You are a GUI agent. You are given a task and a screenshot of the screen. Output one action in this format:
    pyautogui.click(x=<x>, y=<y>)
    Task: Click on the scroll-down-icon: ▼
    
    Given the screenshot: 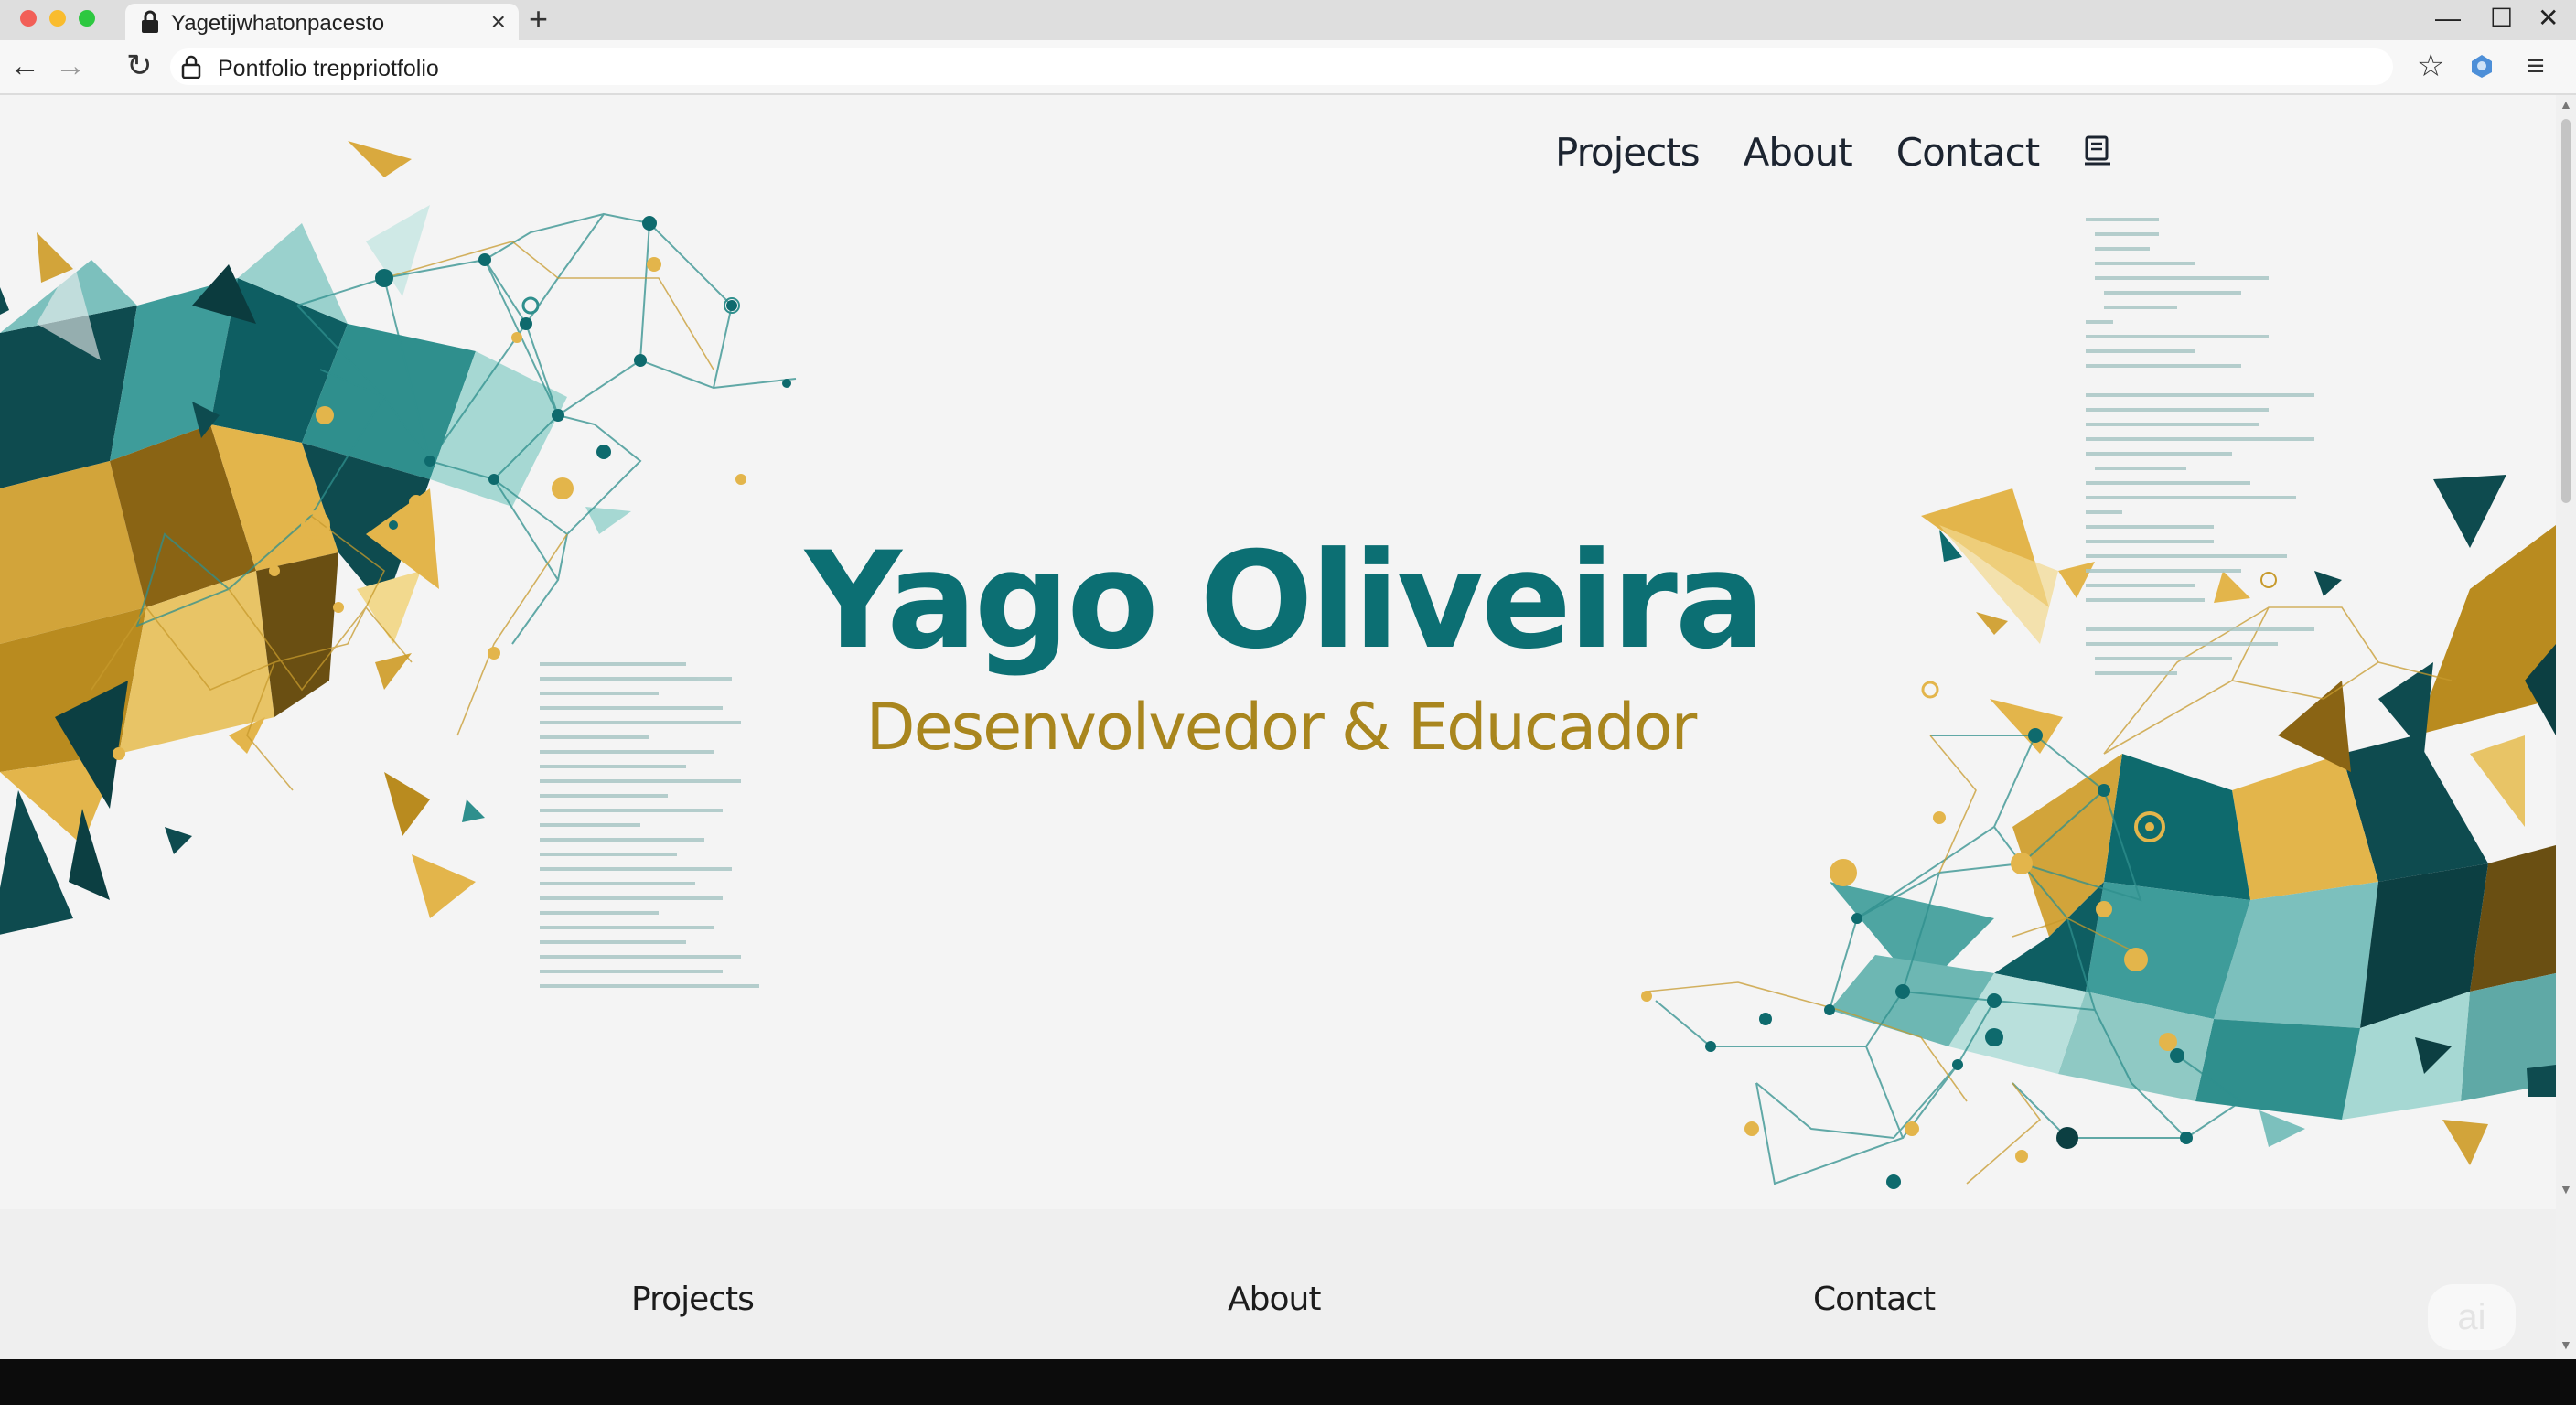 What is the action you would take?
    pyautogui.click(x=2566, y=1189)
    